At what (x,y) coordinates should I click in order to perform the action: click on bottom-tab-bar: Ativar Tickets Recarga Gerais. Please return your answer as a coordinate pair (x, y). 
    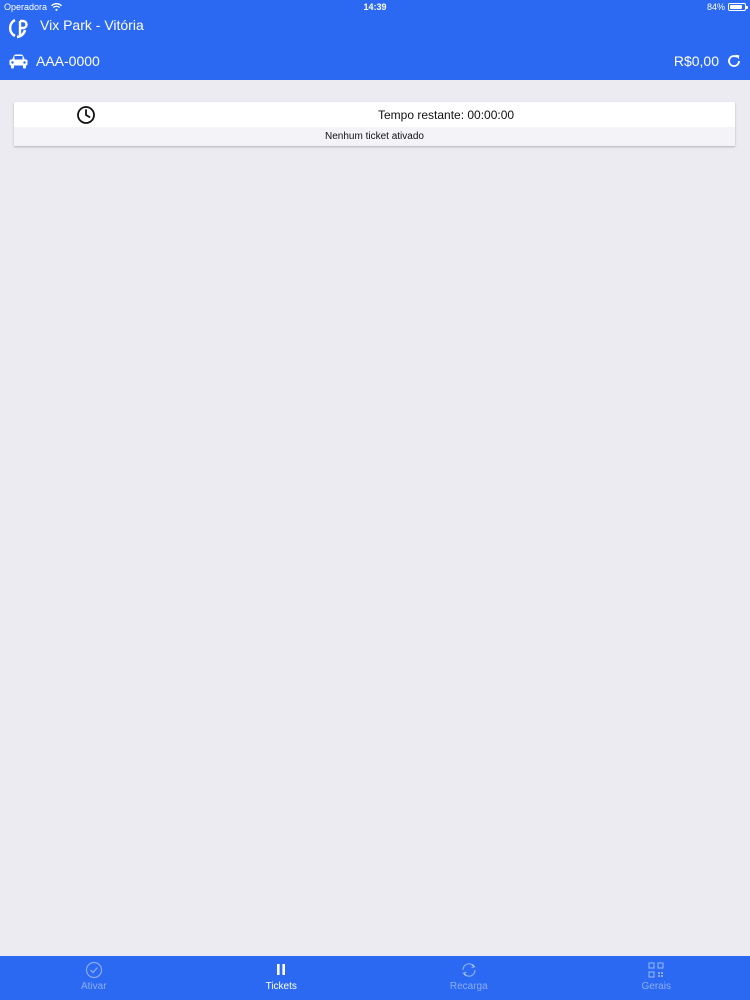
    Looking at the image, I should click on (375, 978).